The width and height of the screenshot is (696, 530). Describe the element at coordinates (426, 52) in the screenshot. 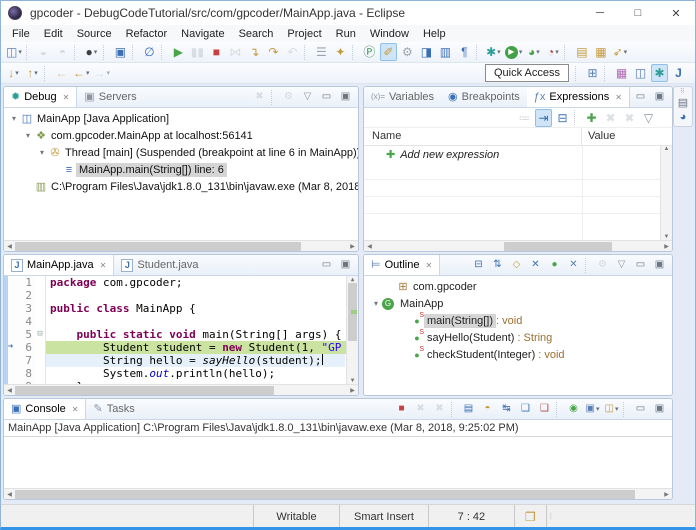

I see `open-task-icon: ◨` at that location.